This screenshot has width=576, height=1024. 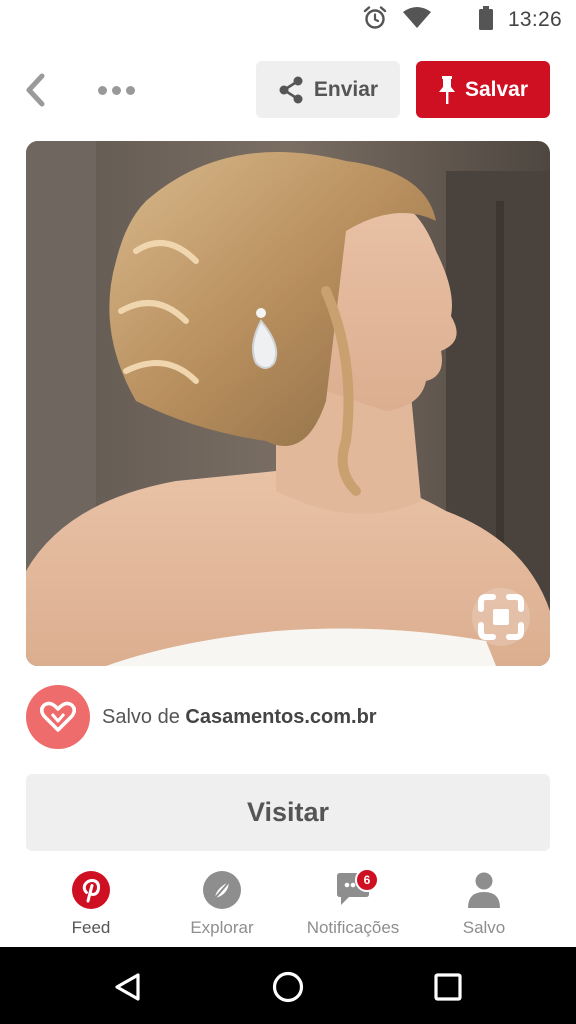 I want to click on visitar-label: Visitar, so click(x=288, y=812).